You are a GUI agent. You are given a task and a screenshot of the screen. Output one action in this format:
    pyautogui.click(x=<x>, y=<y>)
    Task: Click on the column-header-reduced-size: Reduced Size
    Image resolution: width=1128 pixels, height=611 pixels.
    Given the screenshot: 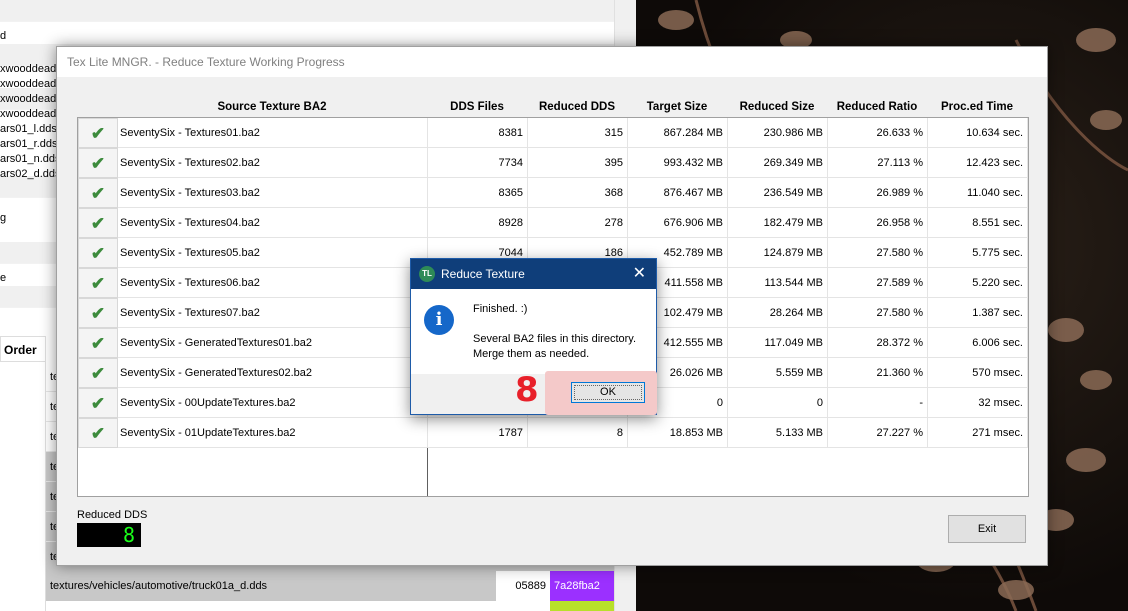 What is the action you would take?
    pyautogui.click(x=777, y=107)
    